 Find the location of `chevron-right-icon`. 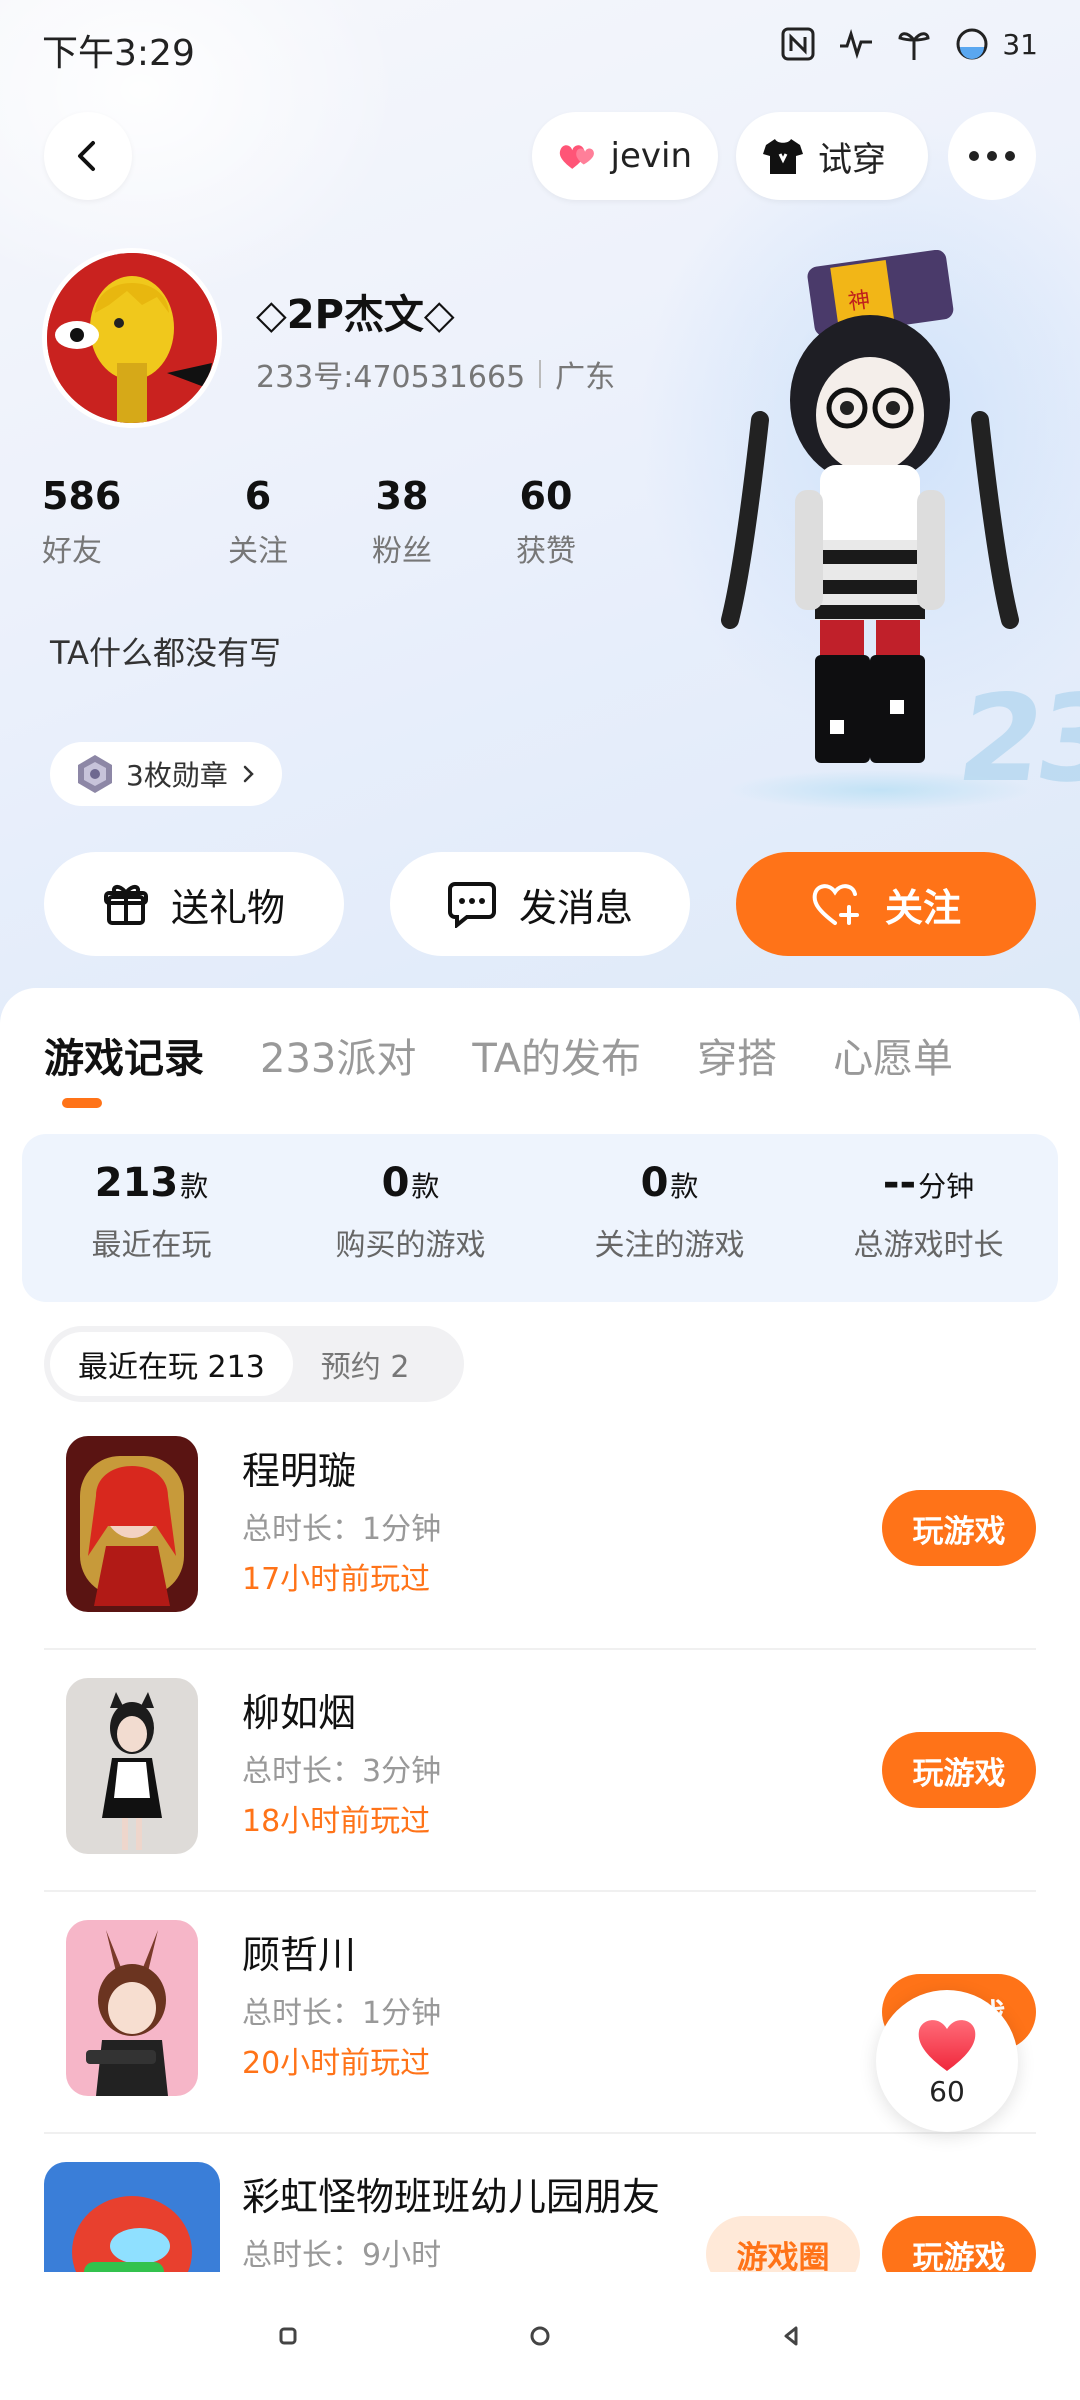

chevron-right-icon is located at coordinates (248, 774).